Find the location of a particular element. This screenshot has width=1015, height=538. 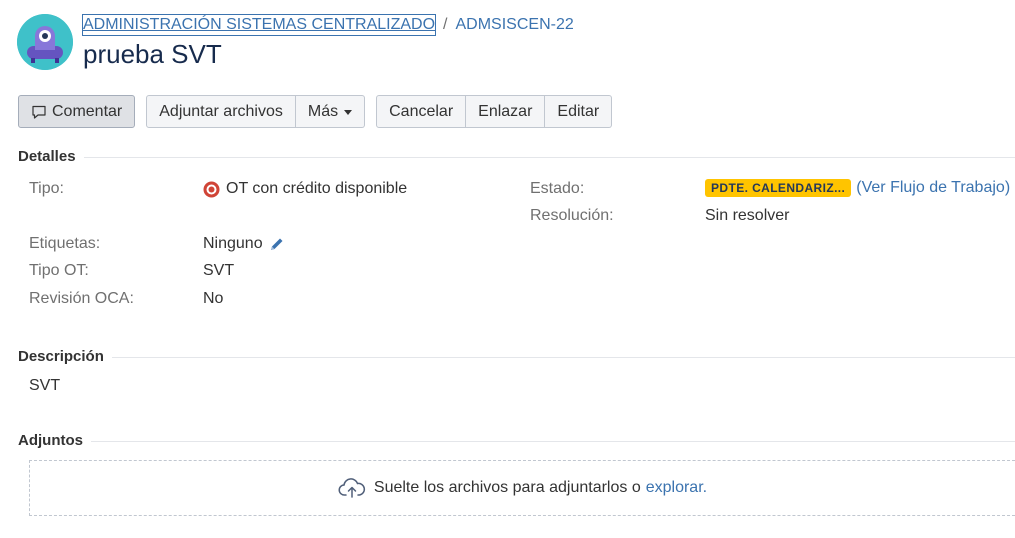

etiquetas-value-text: Ninguno is located at coordinates (233, 243).